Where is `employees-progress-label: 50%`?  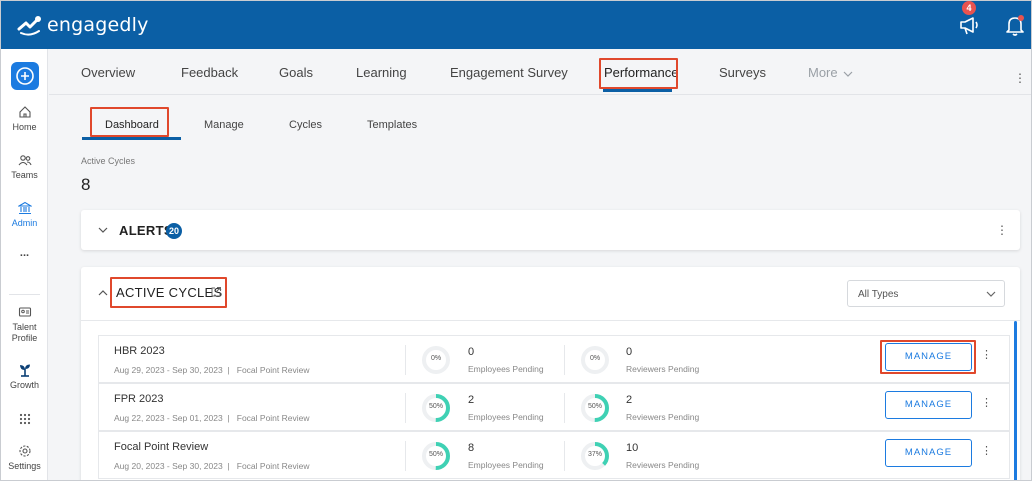
employees-progress-label: 50% is located at coordinates (435, 406).